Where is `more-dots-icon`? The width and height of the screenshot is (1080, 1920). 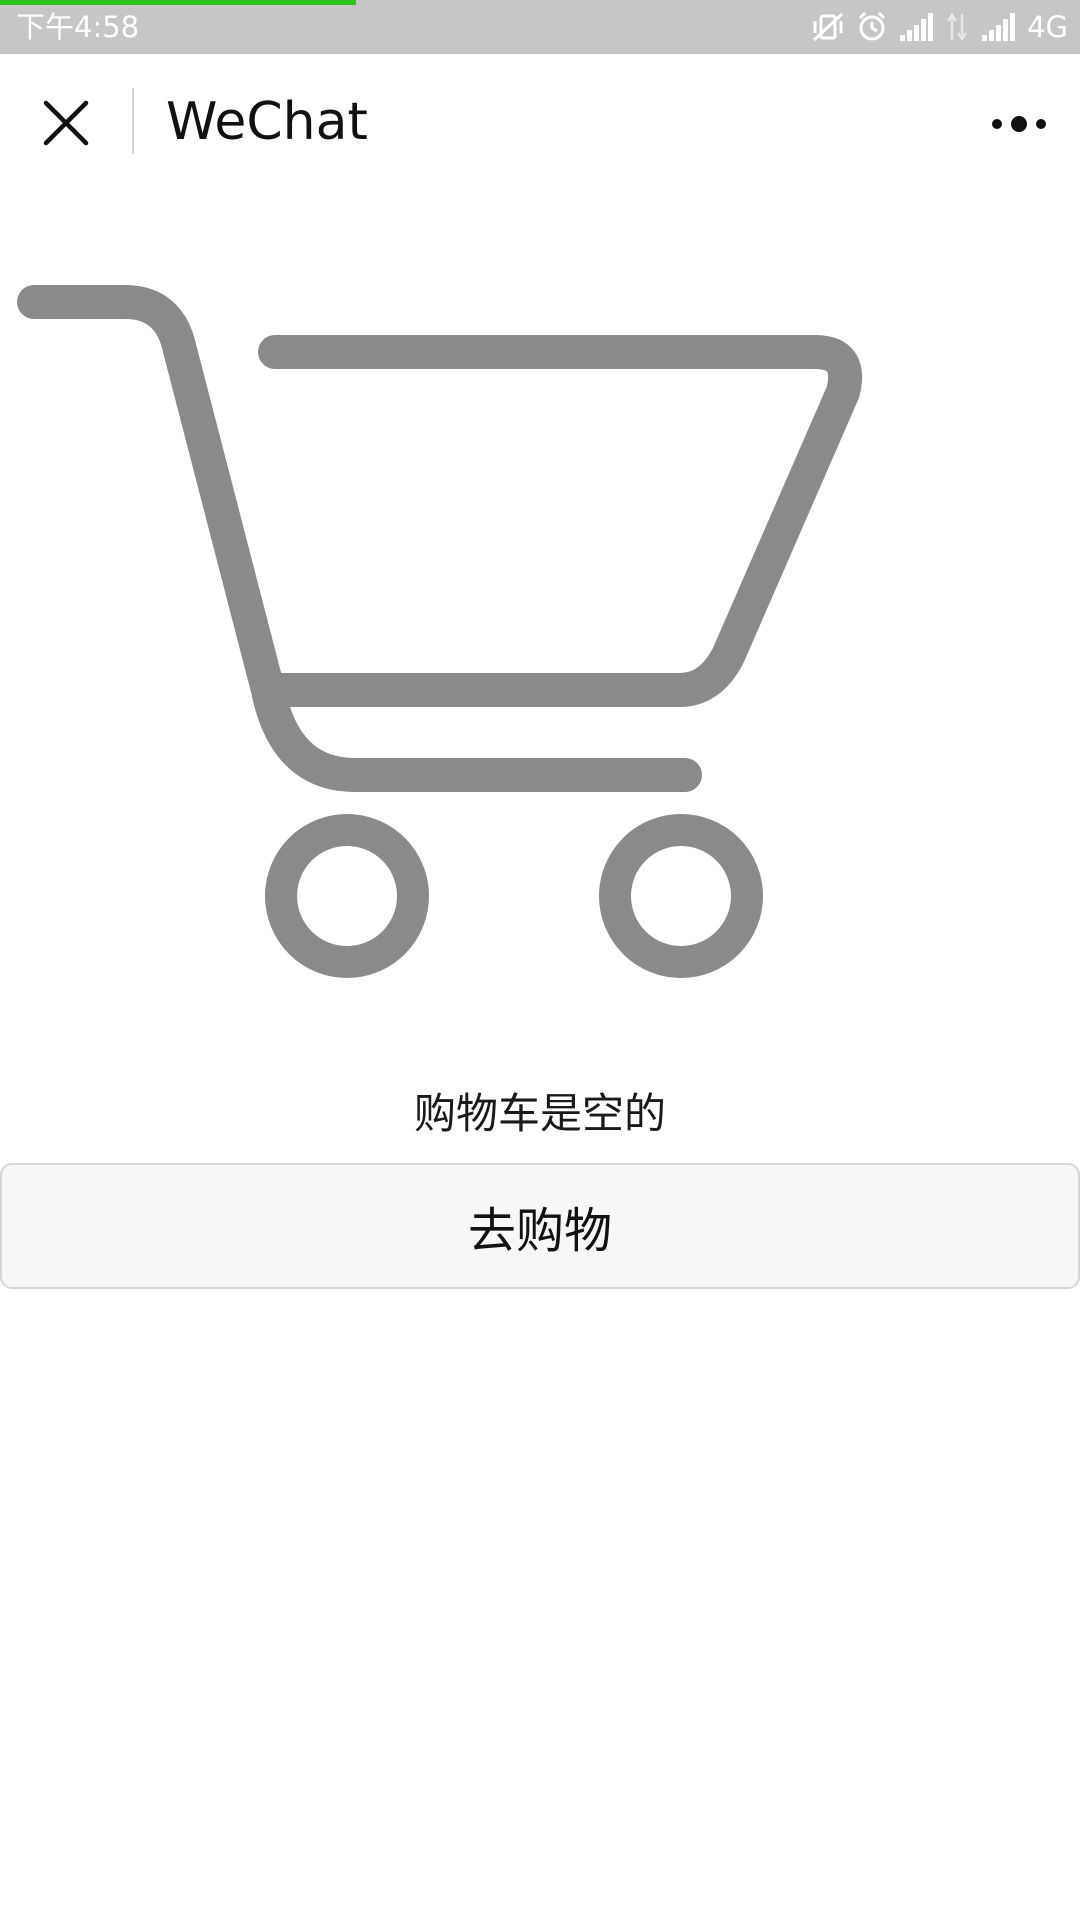
more-dots-icon is located at coordinates (1019, 124).